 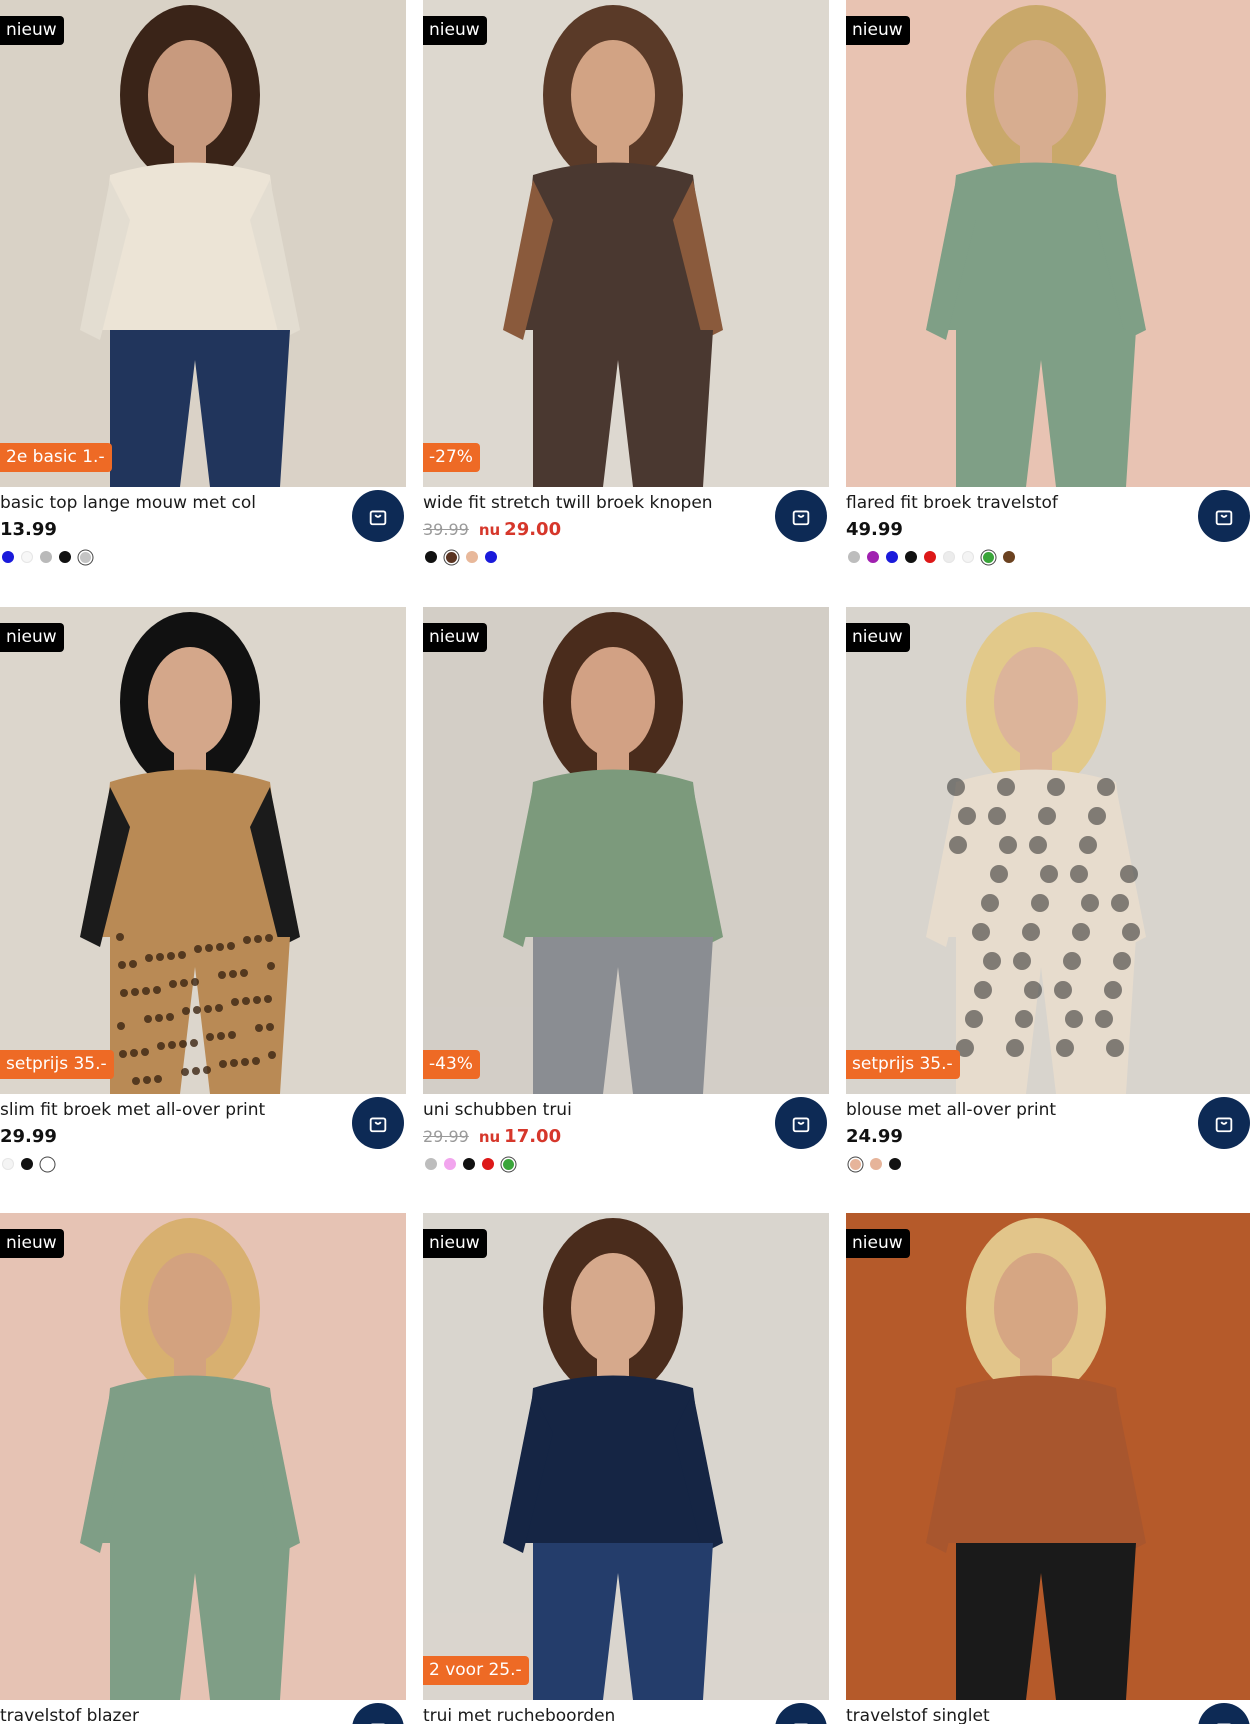 What do you see at coordinates (56, 457) in the screenshot?
I see `promo-badge: 2e basic 1.-` at bounding box center [56, 457].